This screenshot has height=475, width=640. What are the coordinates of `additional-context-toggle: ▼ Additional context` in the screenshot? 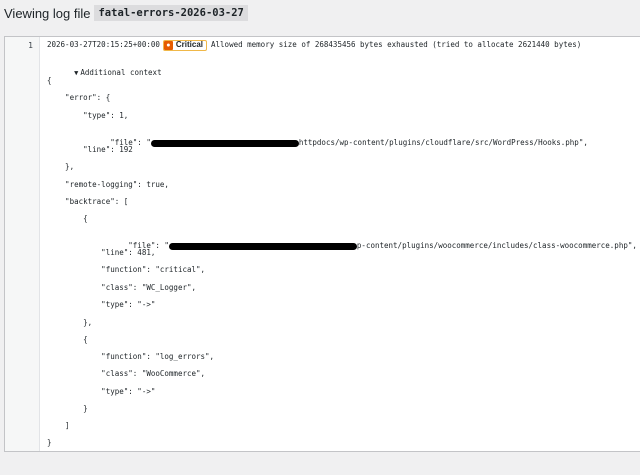 It's located at (104, 67).